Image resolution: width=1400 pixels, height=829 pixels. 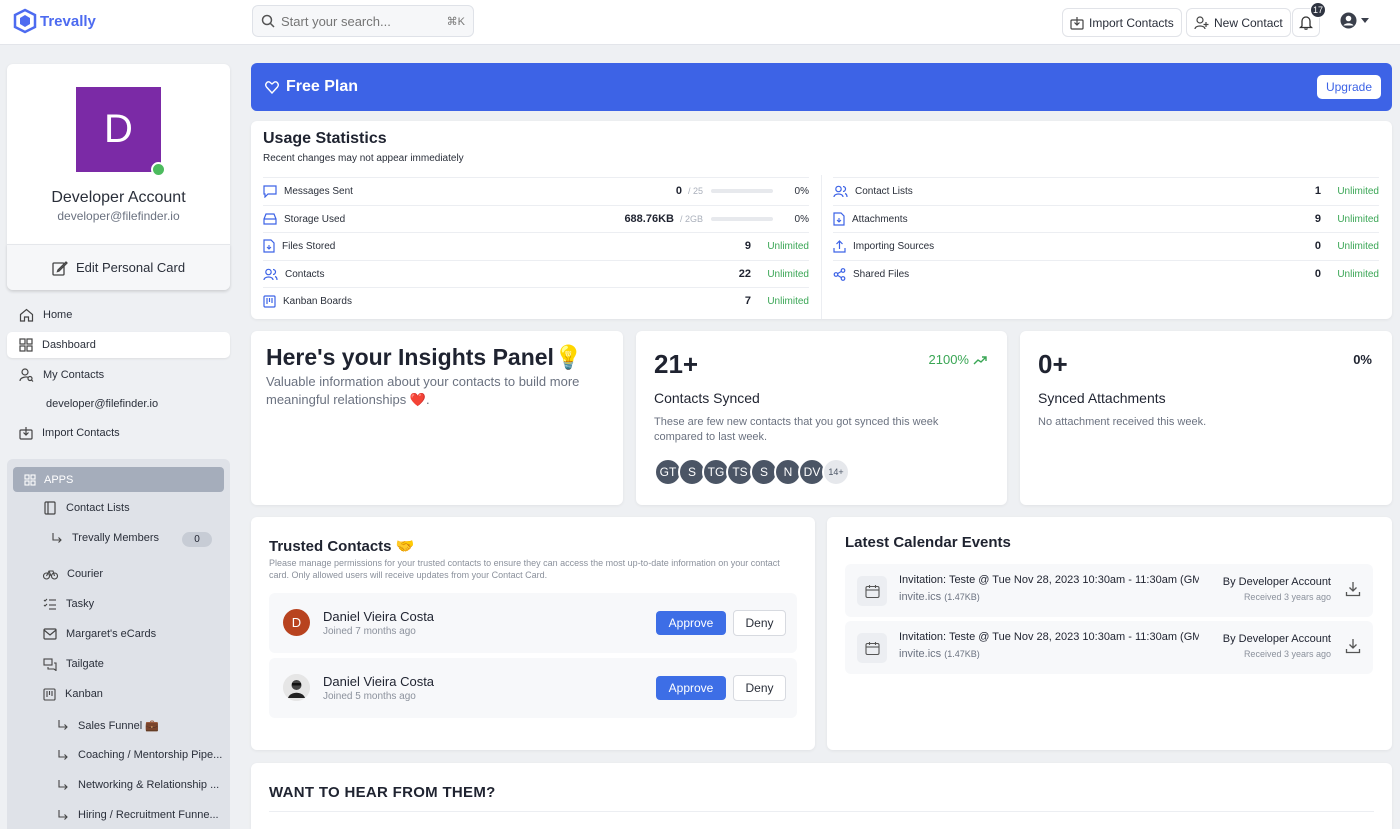 What do you see at coordinates (26, 433) in the screenshot?
I see `import-icon` at bounding box center [26, 433].